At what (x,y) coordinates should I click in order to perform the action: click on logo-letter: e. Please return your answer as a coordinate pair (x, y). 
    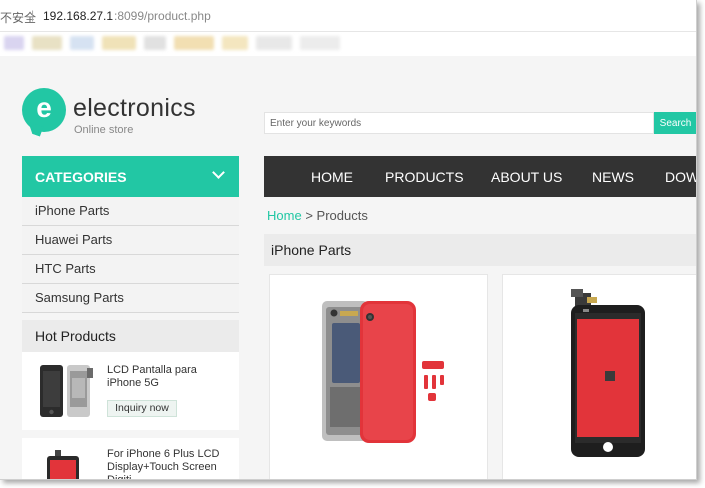
    Looking at the image, I should click on (44, 107).